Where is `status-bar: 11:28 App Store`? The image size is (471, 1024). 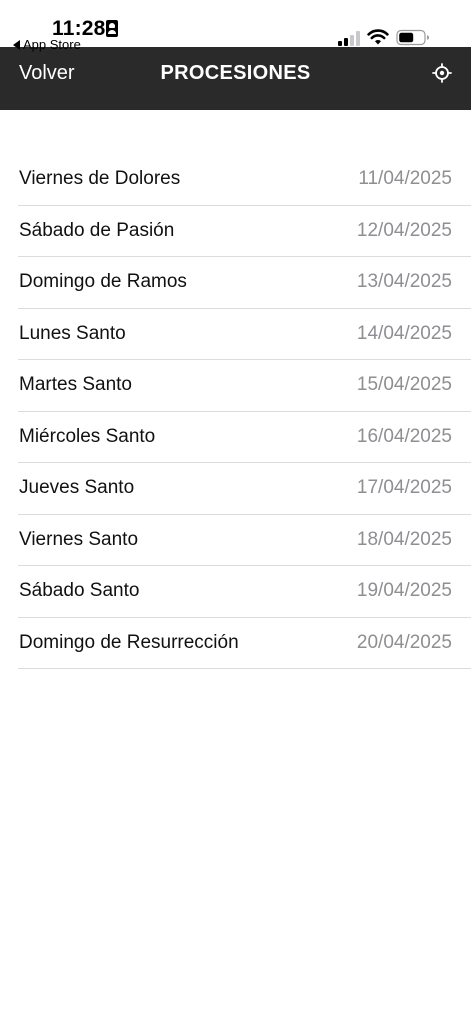 status-bar: 11:28 App Store is located at coordinates (235, 26).